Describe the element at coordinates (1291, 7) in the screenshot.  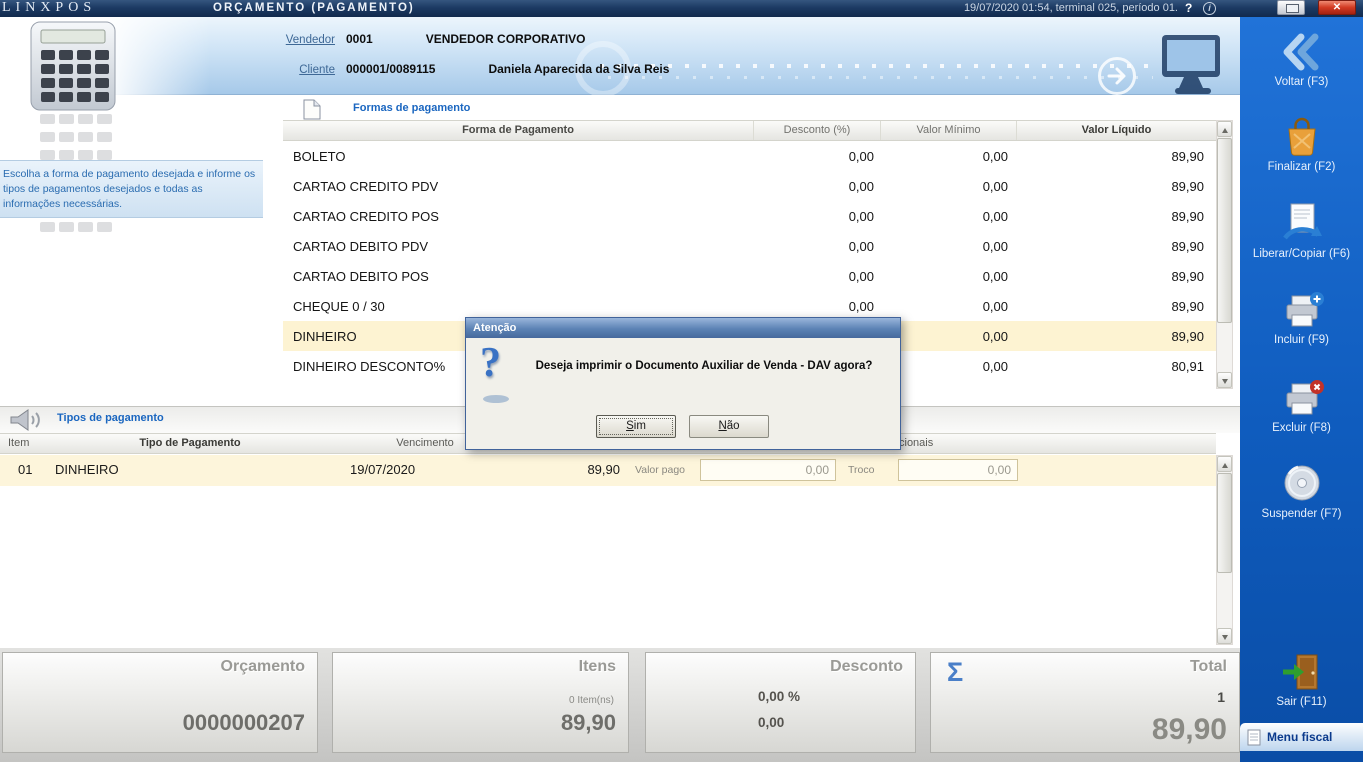
I see `minimize-button` at that location.